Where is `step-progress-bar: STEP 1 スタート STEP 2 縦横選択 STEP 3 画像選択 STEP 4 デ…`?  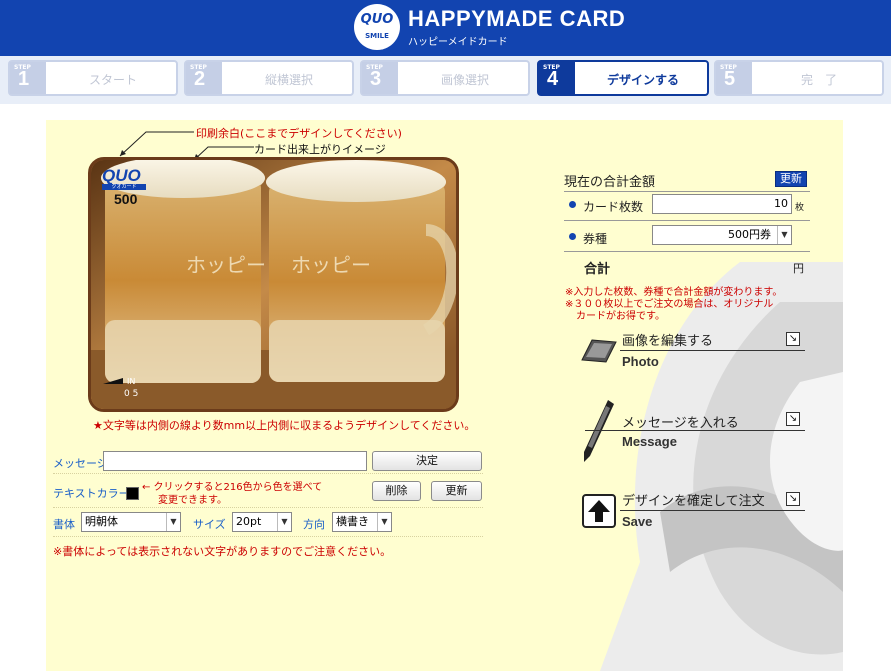 step-progress-bar: STEP 1 スタート STEP 2 縦横選択 STEP 3 画像選択 STEP 4 デ… is located at coordinates (445, 80).